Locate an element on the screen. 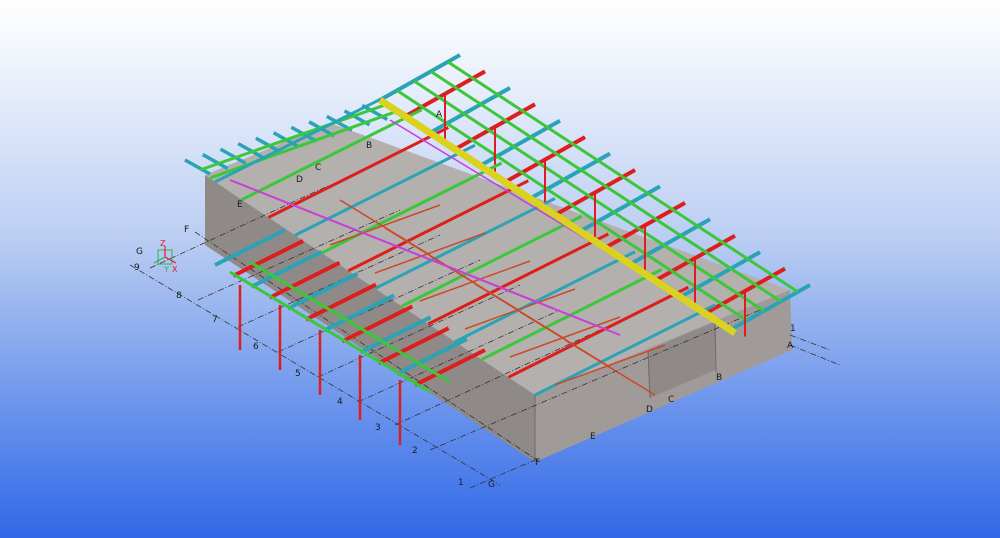 The height and width of the screenshot is (538, 1000). grid-label-E-bottom: E is located at coordinates (593, 437).